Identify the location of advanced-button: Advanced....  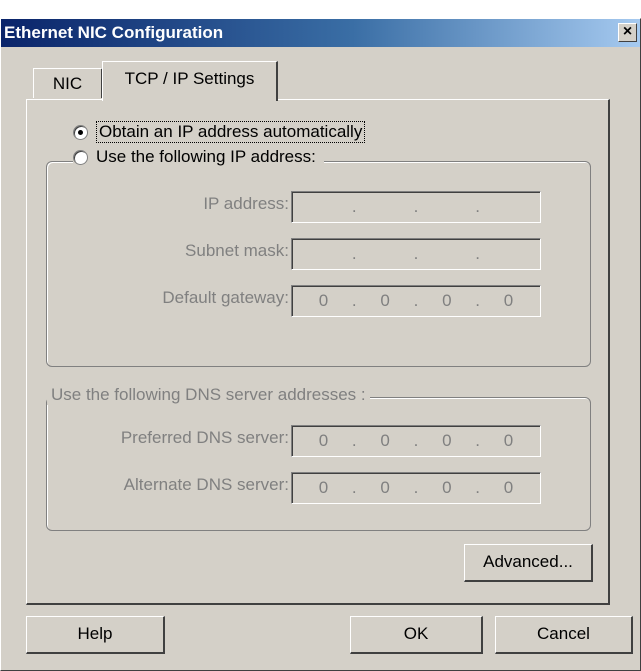
(528, 563).